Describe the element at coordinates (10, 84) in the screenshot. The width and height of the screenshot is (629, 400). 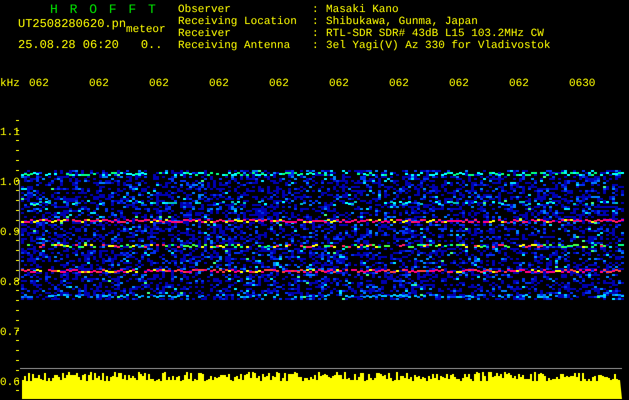
I see `unit-label: kHz` at that location.